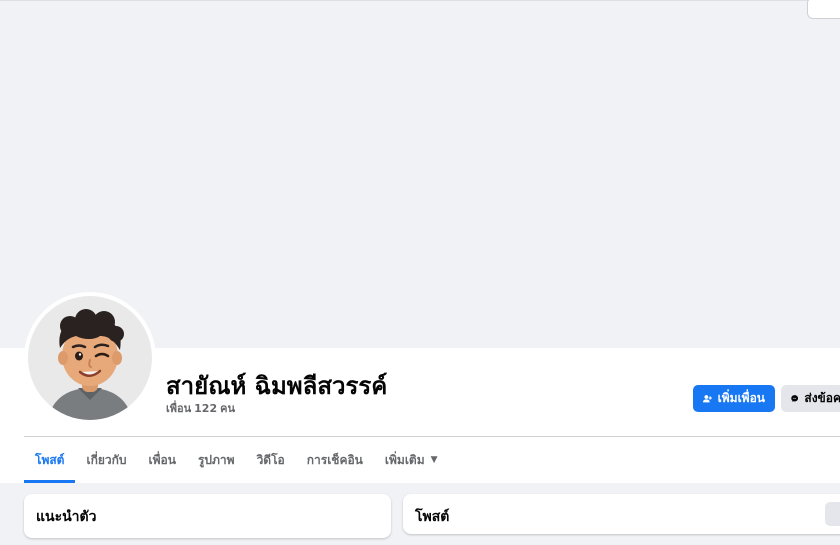 The height and width of the screenshot is (545, 840). What do you see at coordinates (206, 408) in the screenshot?
I see `friends-count-value: 122` at bounding box center [206, 408].